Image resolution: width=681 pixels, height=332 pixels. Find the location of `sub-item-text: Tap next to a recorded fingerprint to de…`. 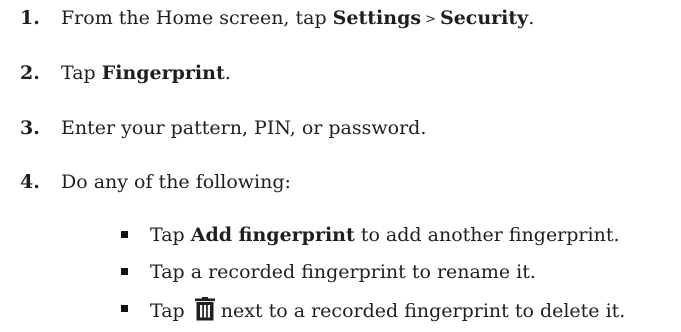

sub-item-text: Tap next to a recorded fingerprint to de… is located at coordinates (387, 310).